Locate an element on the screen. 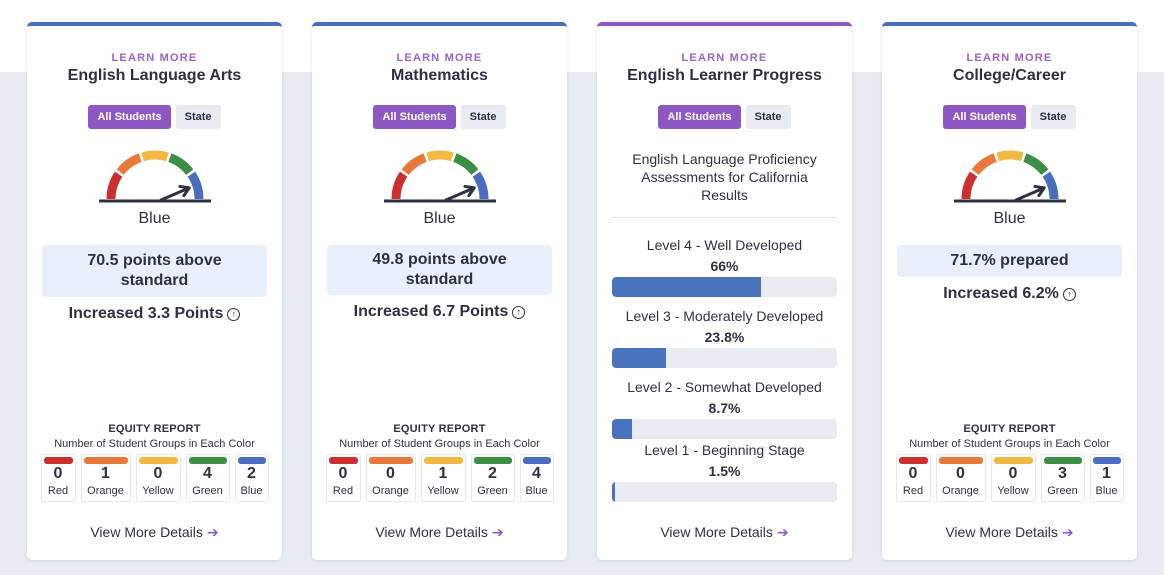 This screenshot has height=575, width=1164. divider is located at coordinates (724, 217).